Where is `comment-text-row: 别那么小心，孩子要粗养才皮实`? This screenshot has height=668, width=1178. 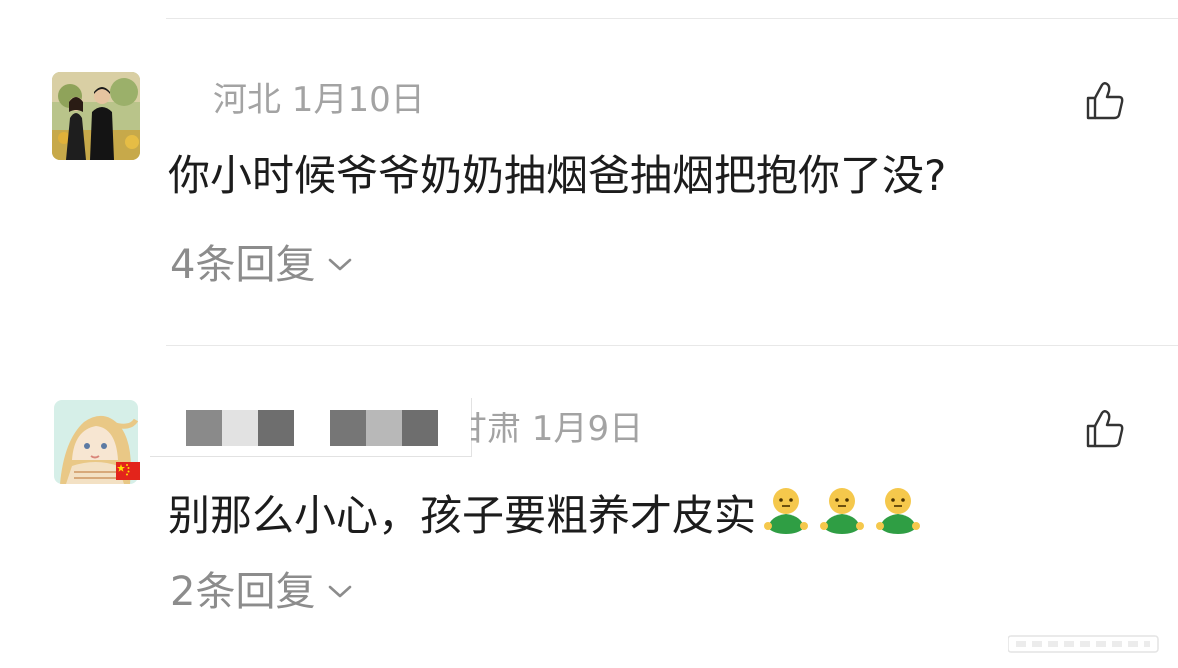
comment-text-row: 别那么小心，孩子要粗养才皮实 is located at coordinates (546, 510).